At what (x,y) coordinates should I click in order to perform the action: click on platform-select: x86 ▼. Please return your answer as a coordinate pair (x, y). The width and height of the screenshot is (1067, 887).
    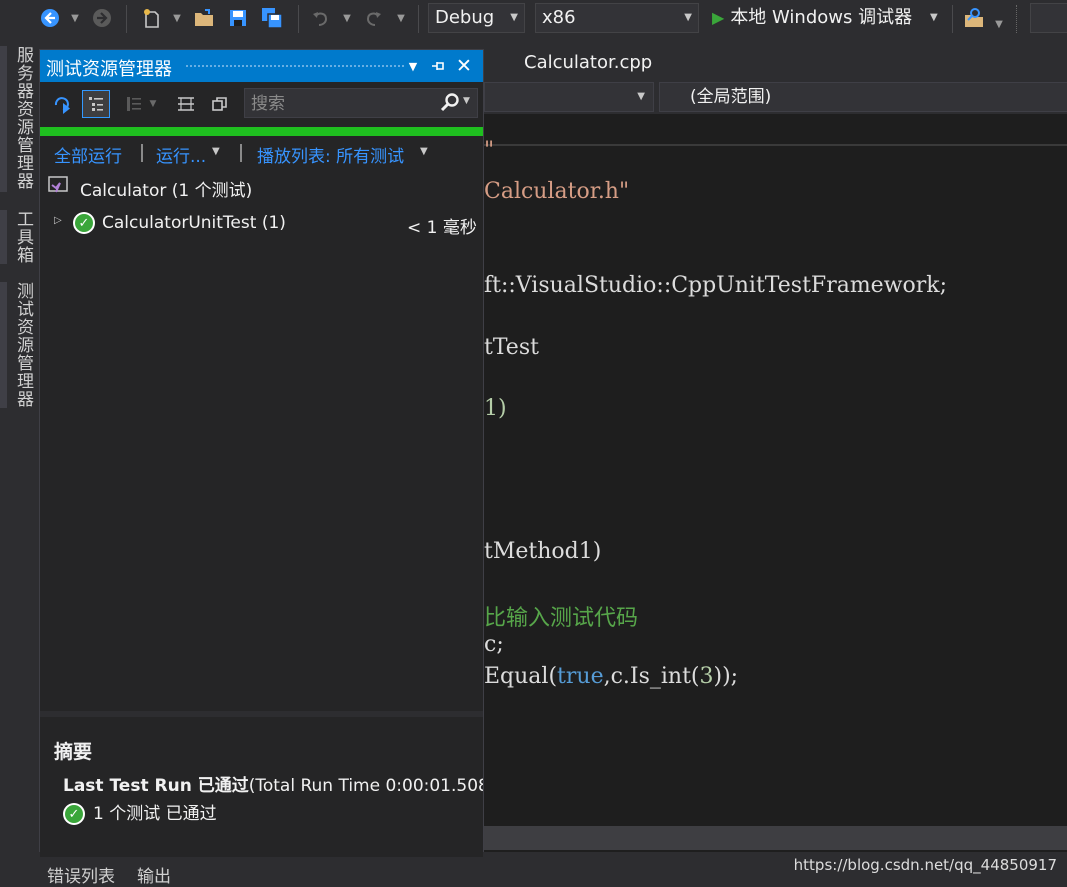
    Looking at the image, I should click on (617, 18).